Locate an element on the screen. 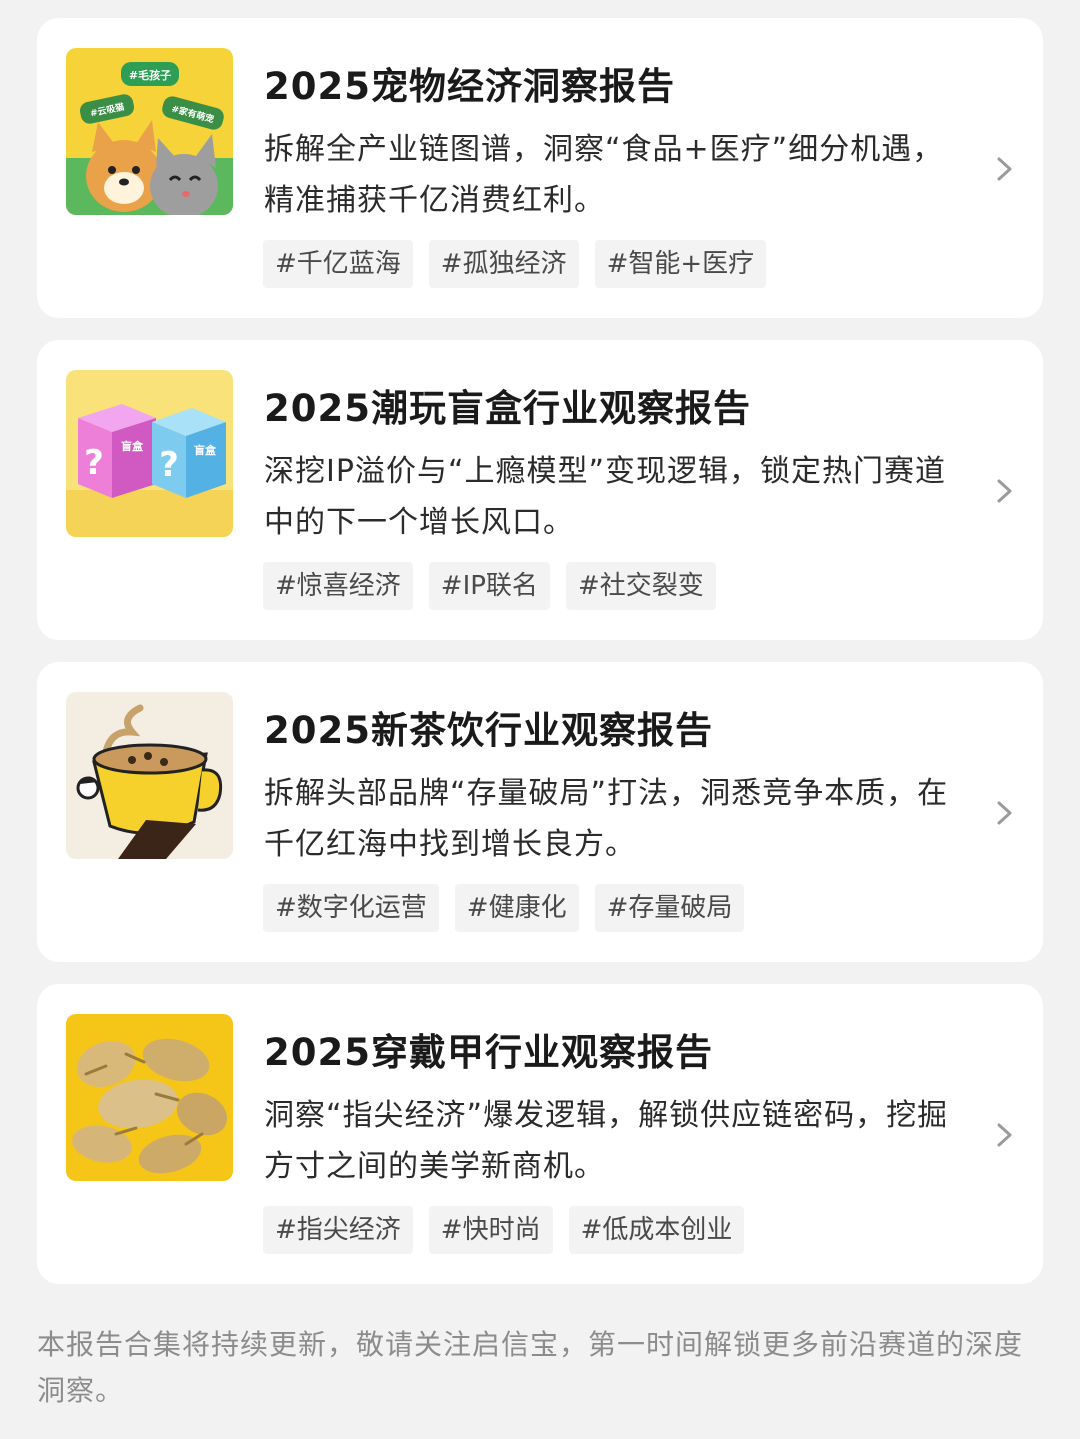  tag: #惊喜经济 is located at coordinates (338, 586).